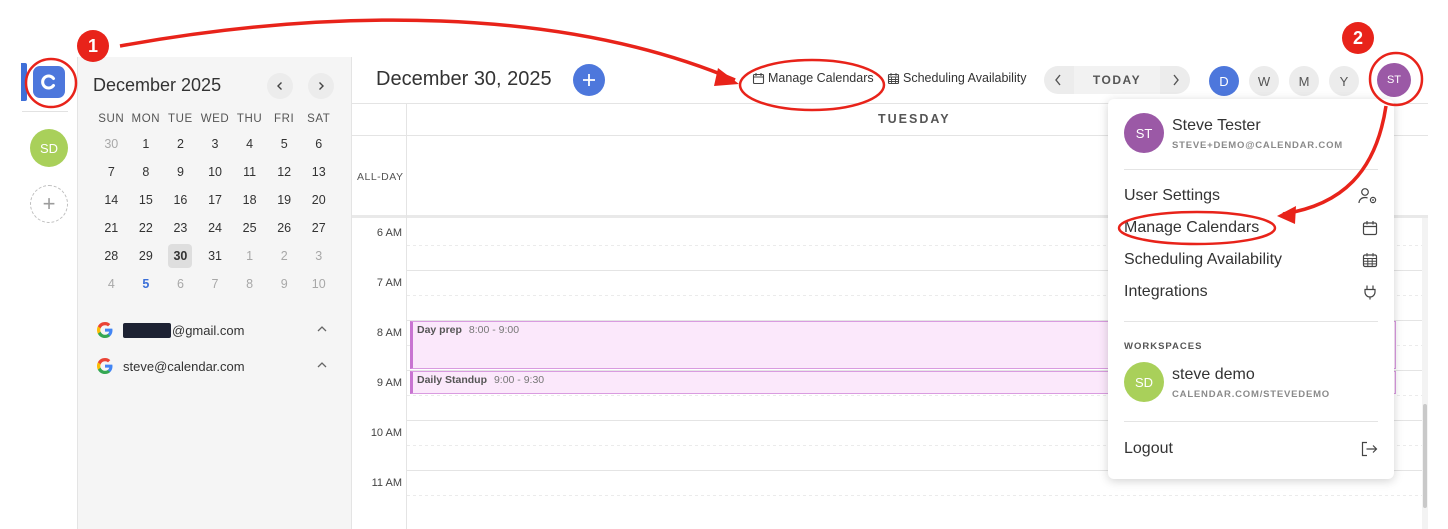 The height and width of the screenshot is (529, 1448). Describe the element at coordinates (758, 78) in the screenshot. I see `calendar-icon` at that location.